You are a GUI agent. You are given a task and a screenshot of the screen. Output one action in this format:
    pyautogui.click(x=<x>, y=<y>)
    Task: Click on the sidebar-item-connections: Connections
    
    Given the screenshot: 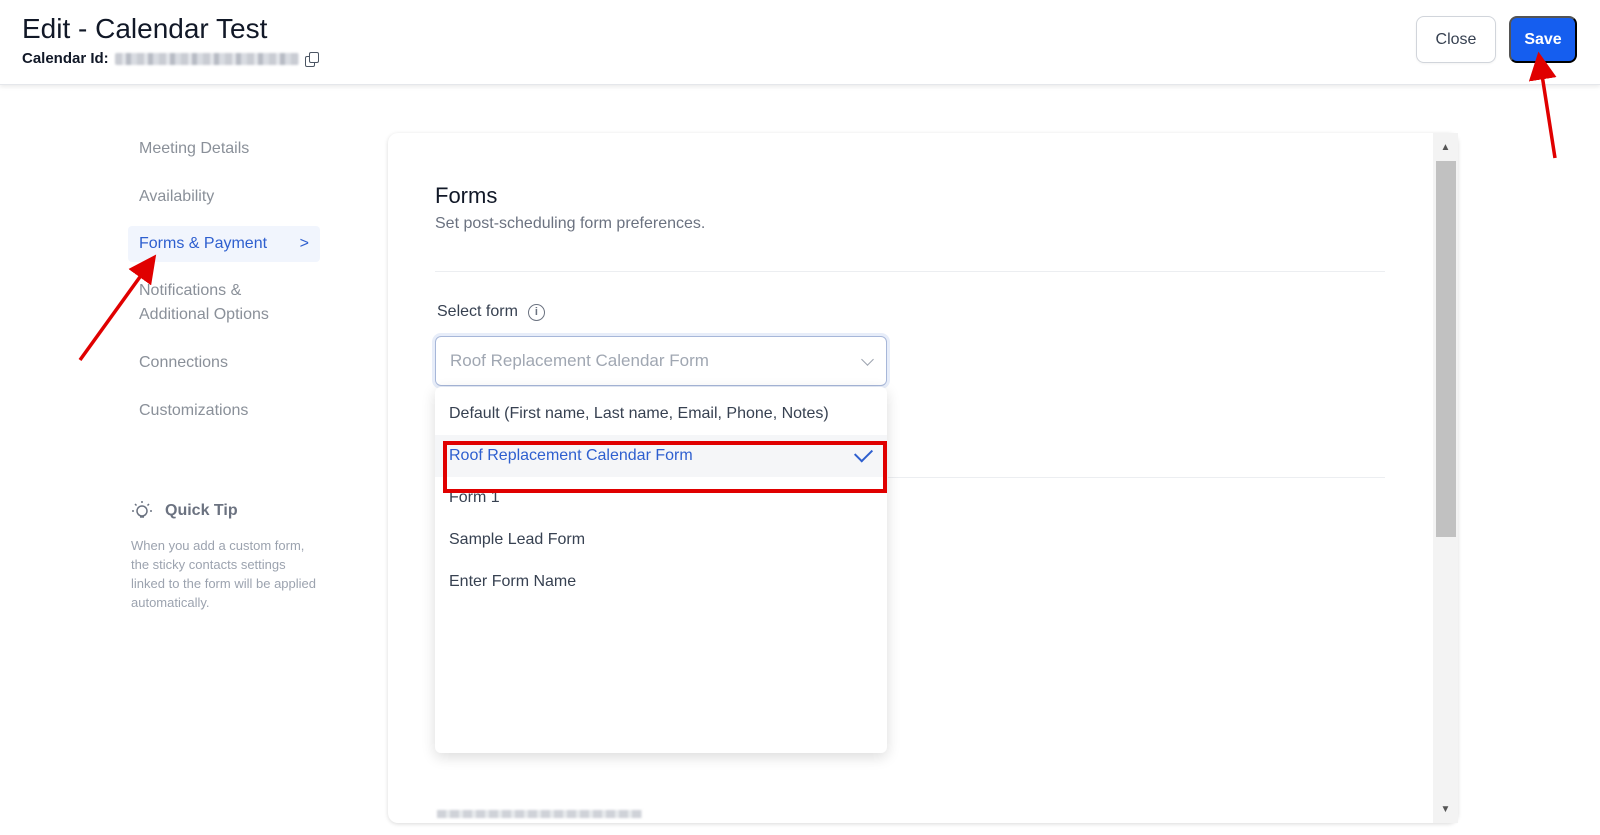 What is the action you would take?
    pyautogui.click(x=224, y=363)
    